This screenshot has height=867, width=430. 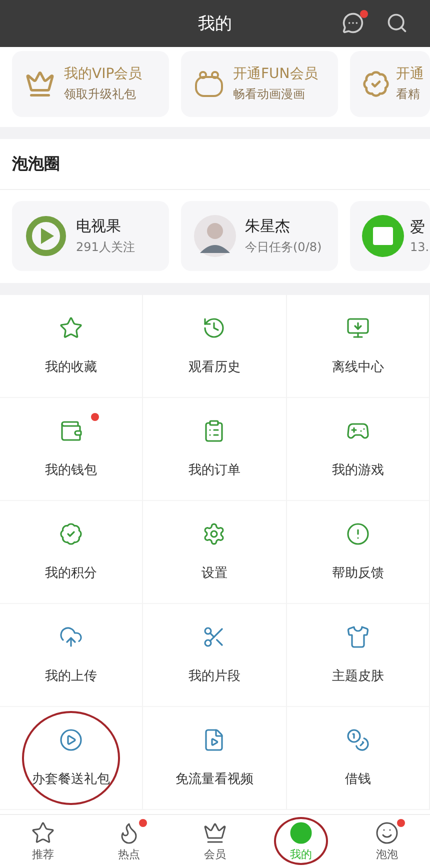 I want to click on menu-label: 我的积分, so click(x=71, y=573).